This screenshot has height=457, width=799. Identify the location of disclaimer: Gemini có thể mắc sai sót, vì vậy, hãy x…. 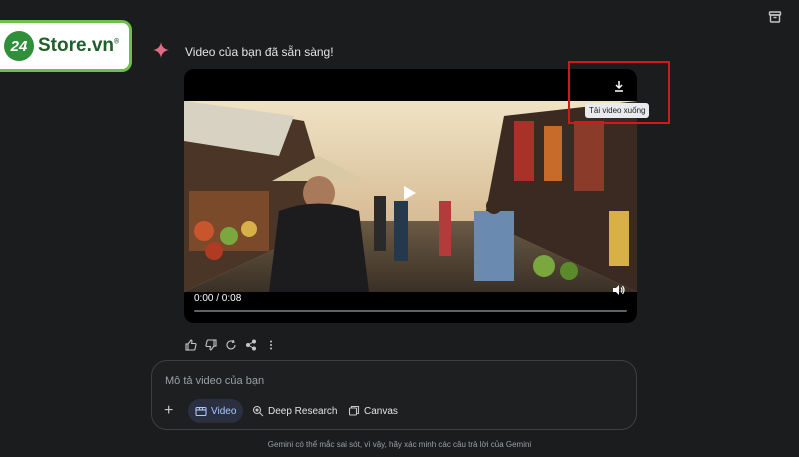
(399, 444).